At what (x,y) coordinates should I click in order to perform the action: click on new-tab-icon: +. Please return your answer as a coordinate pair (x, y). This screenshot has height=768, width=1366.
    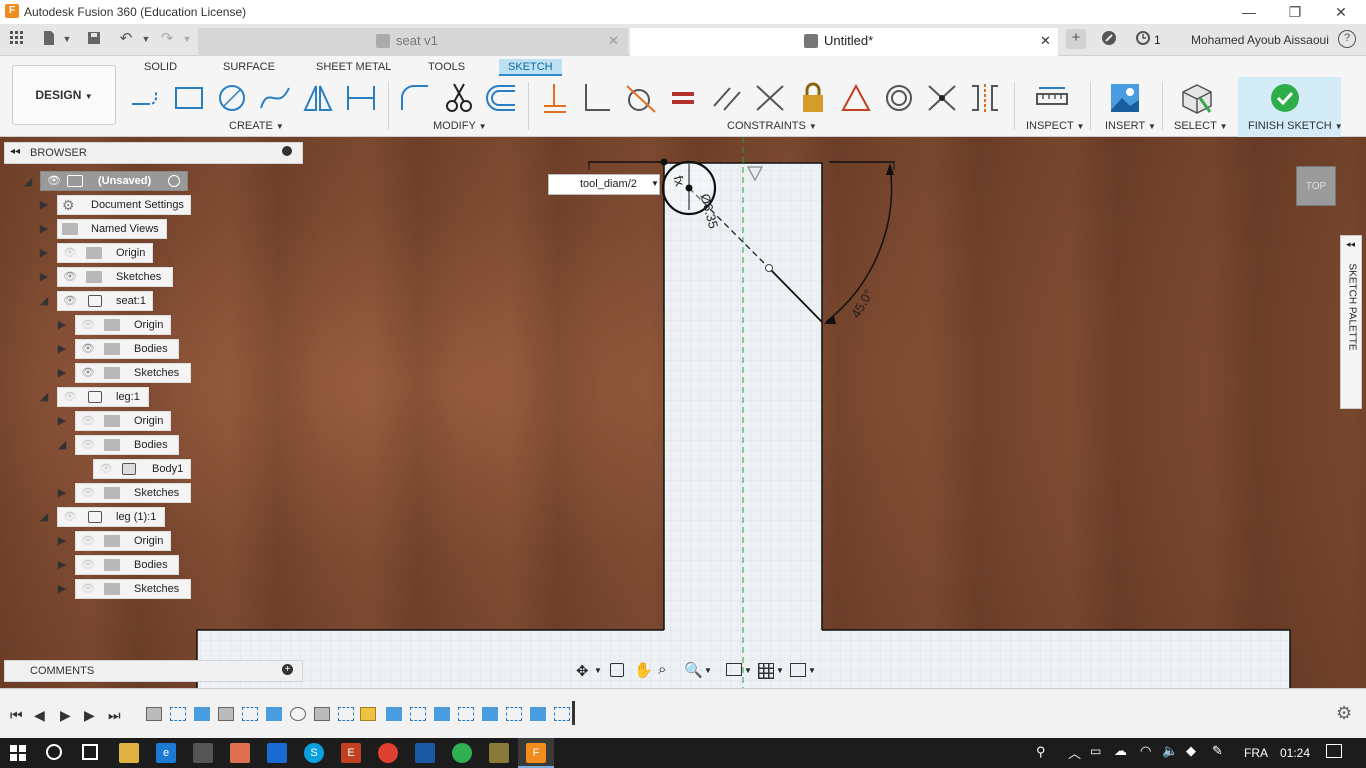
    Looking at the image, I should click on (1076, 39).